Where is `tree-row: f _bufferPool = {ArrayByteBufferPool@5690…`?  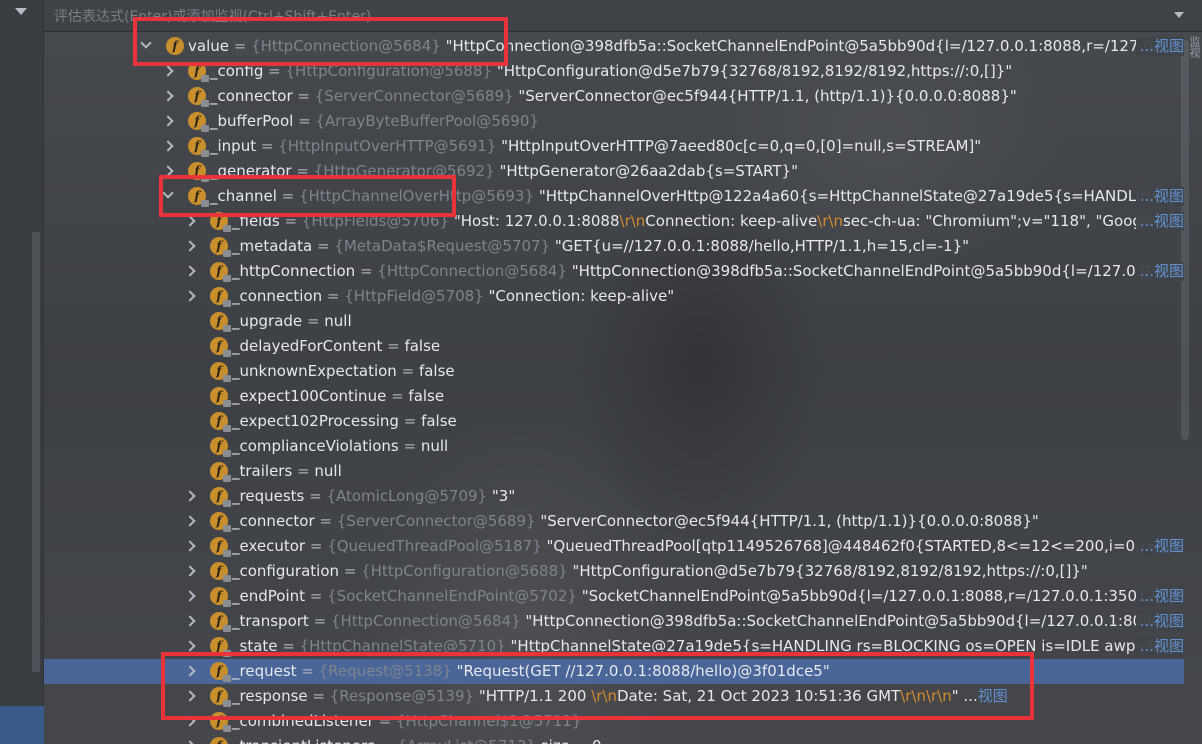
tree-row: f _bufferPool = {ArrayByteBufferPool@5690… is located at coordinates (614, 121).